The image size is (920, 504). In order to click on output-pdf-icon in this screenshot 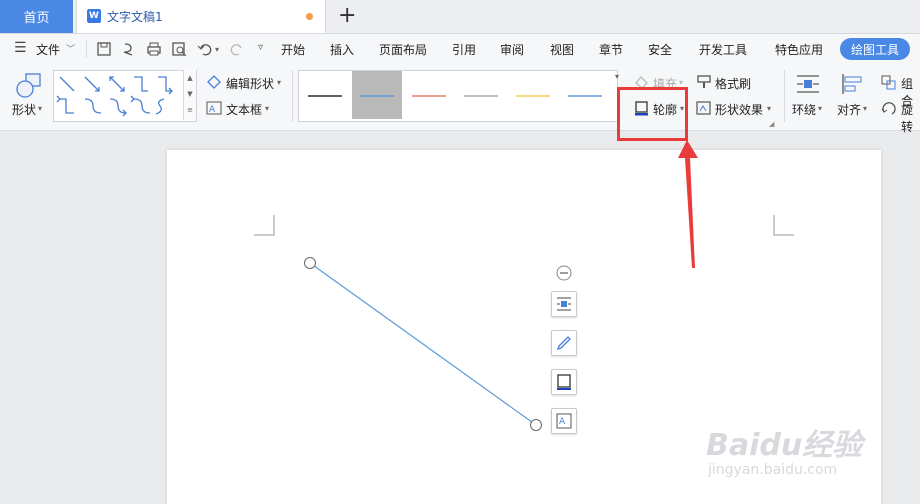, I will do `click(129, 49)`.